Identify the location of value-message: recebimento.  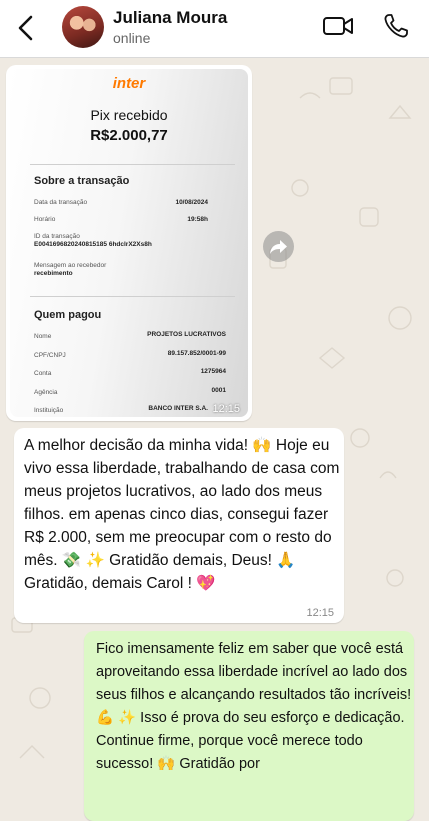
(53, 273).